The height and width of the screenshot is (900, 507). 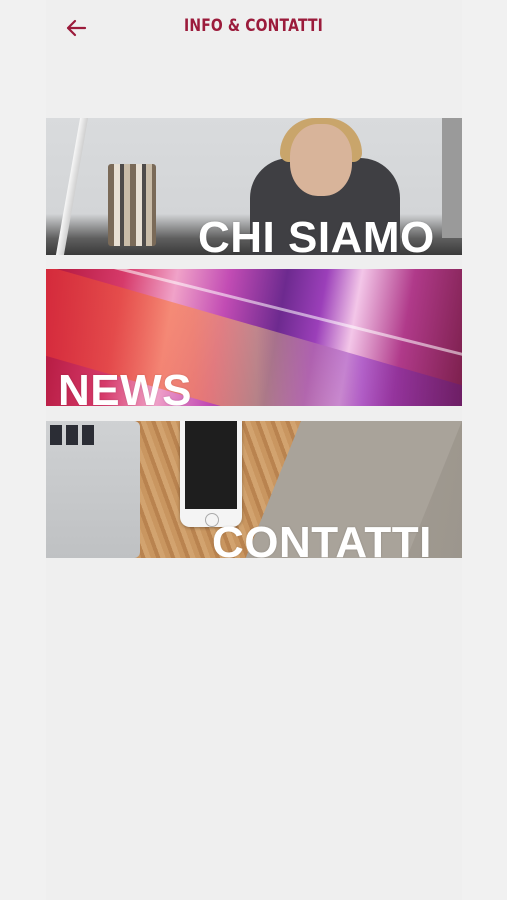 I want to click on tile-label-chi-siamo: CHI SIAMO, so click(x=316, y=234).